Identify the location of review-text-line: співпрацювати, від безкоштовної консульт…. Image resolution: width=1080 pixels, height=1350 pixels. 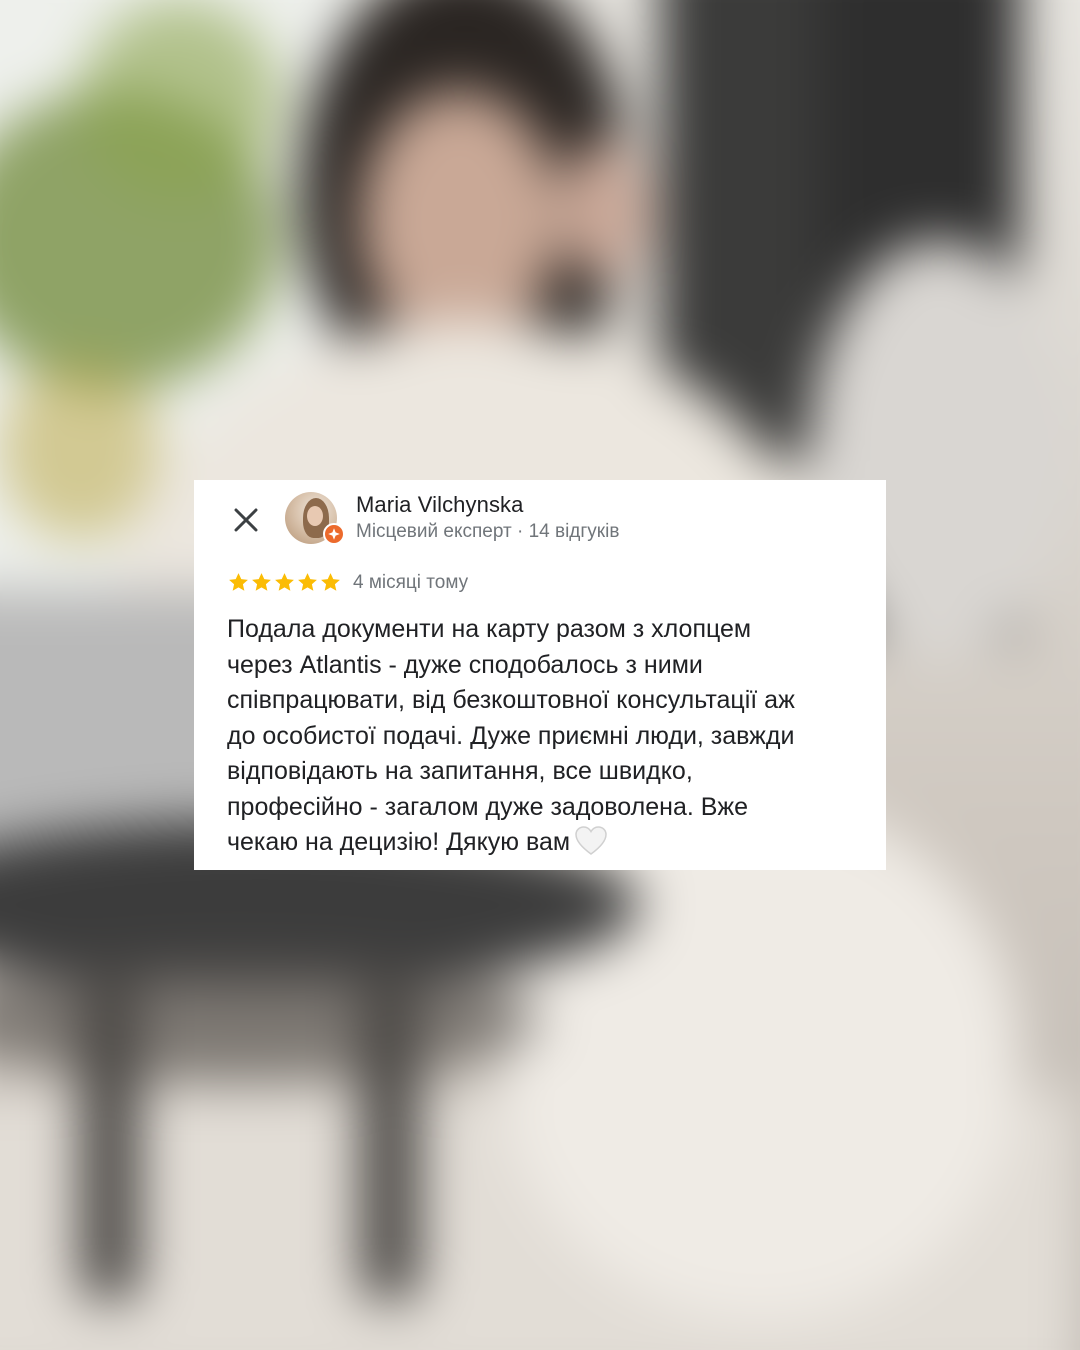
(511, 700).